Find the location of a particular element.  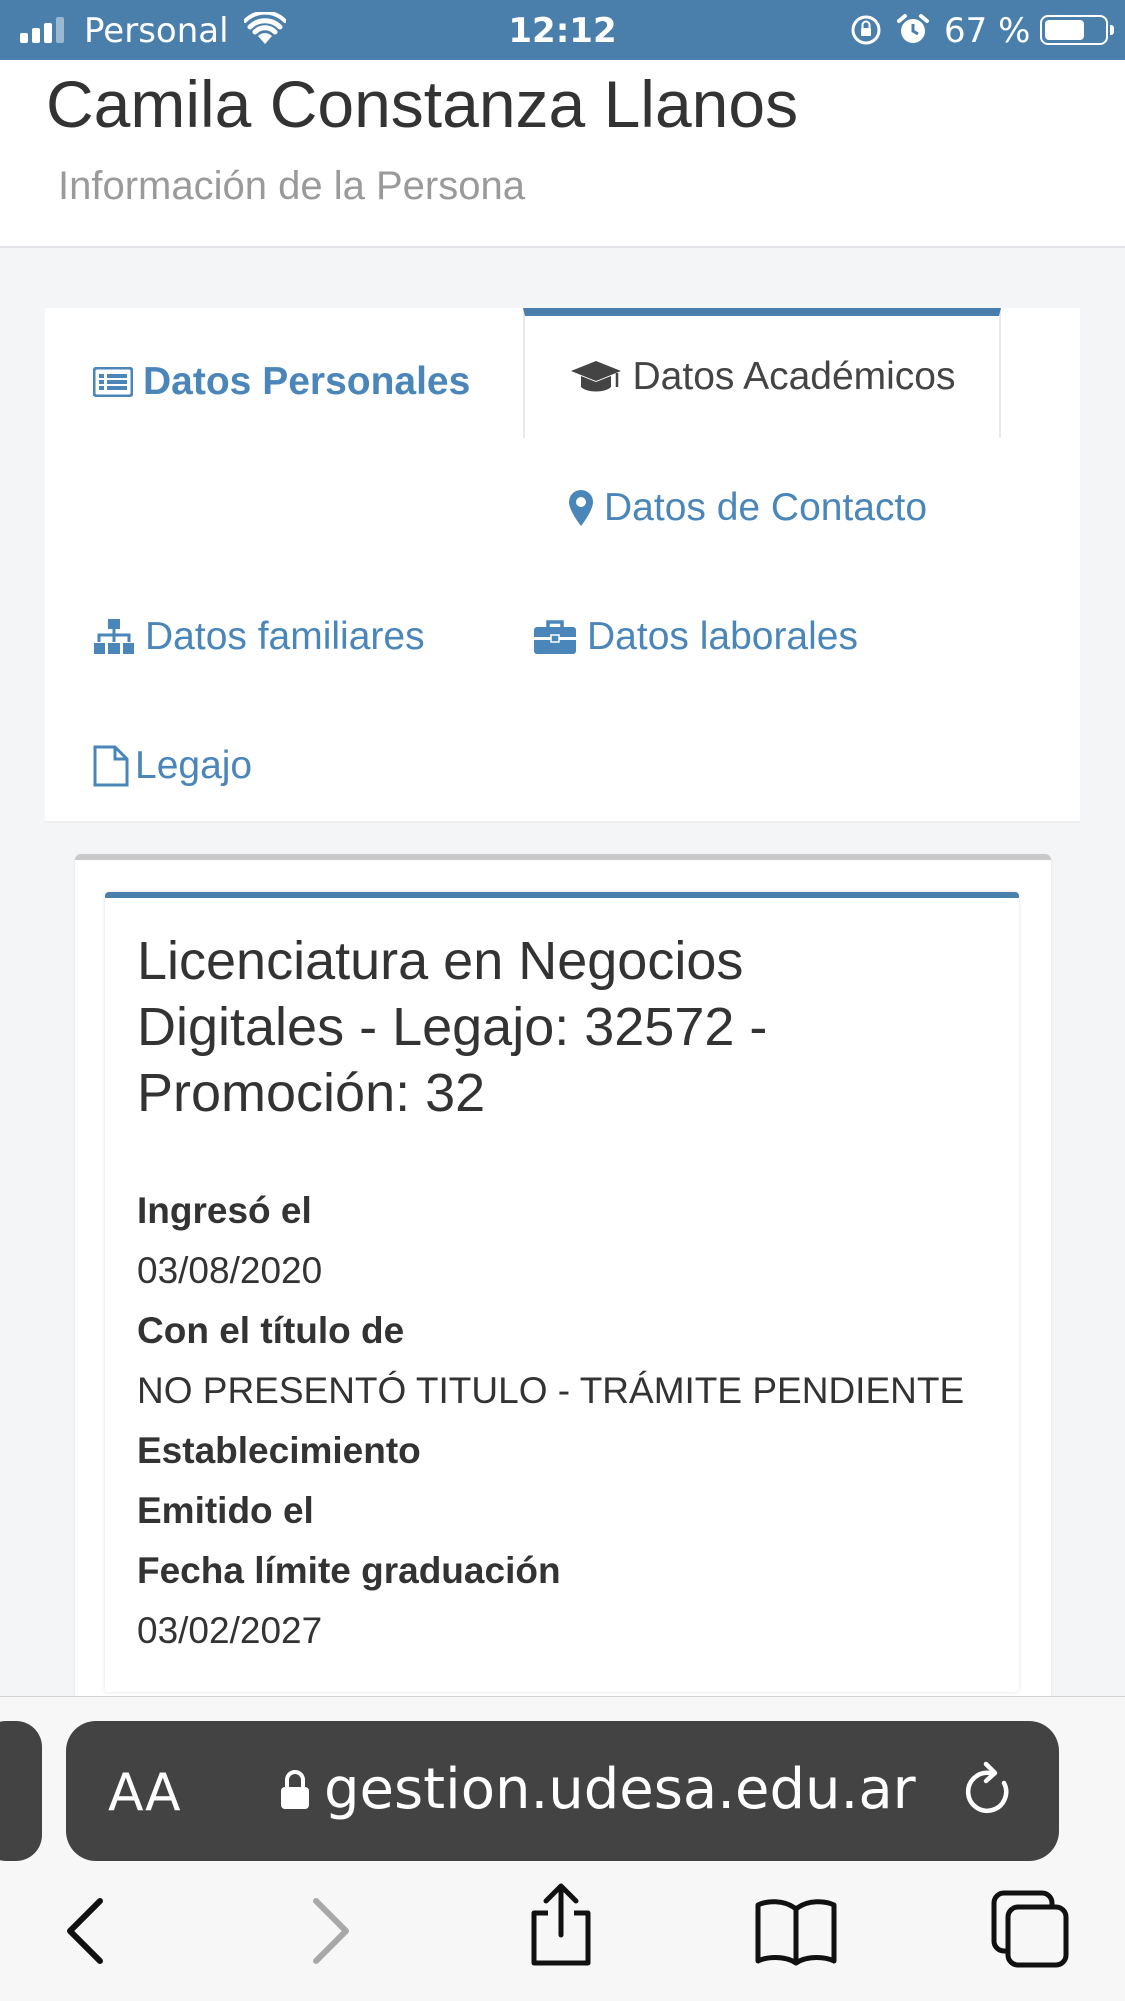

titulo-label: Con el título de is located at coordinates (271, 1330).